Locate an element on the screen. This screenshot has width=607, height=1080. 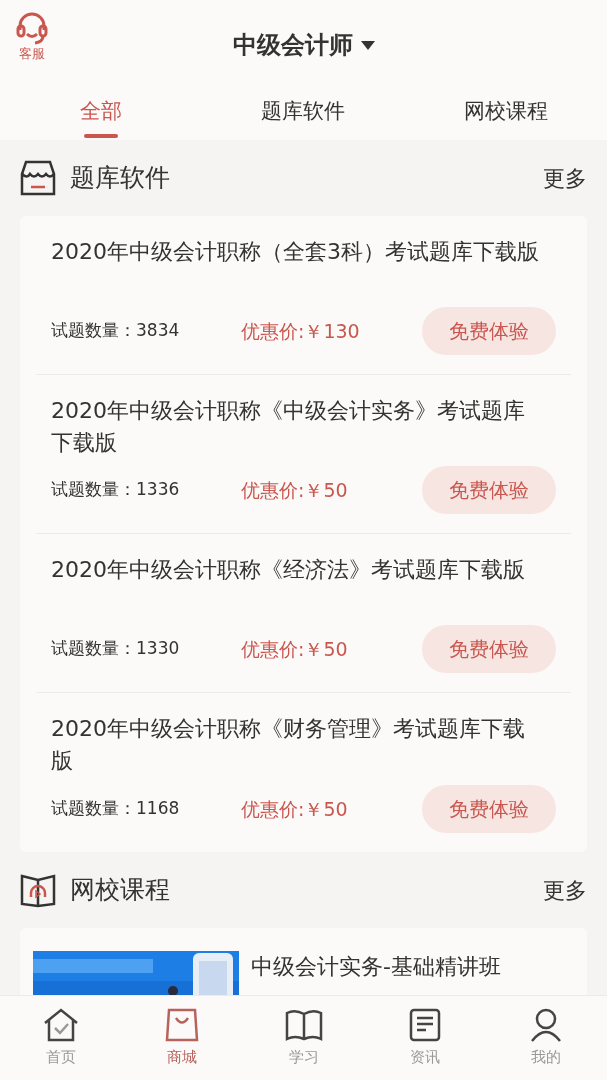
section-title: 网校课程 is located at coordinates (120, 890).